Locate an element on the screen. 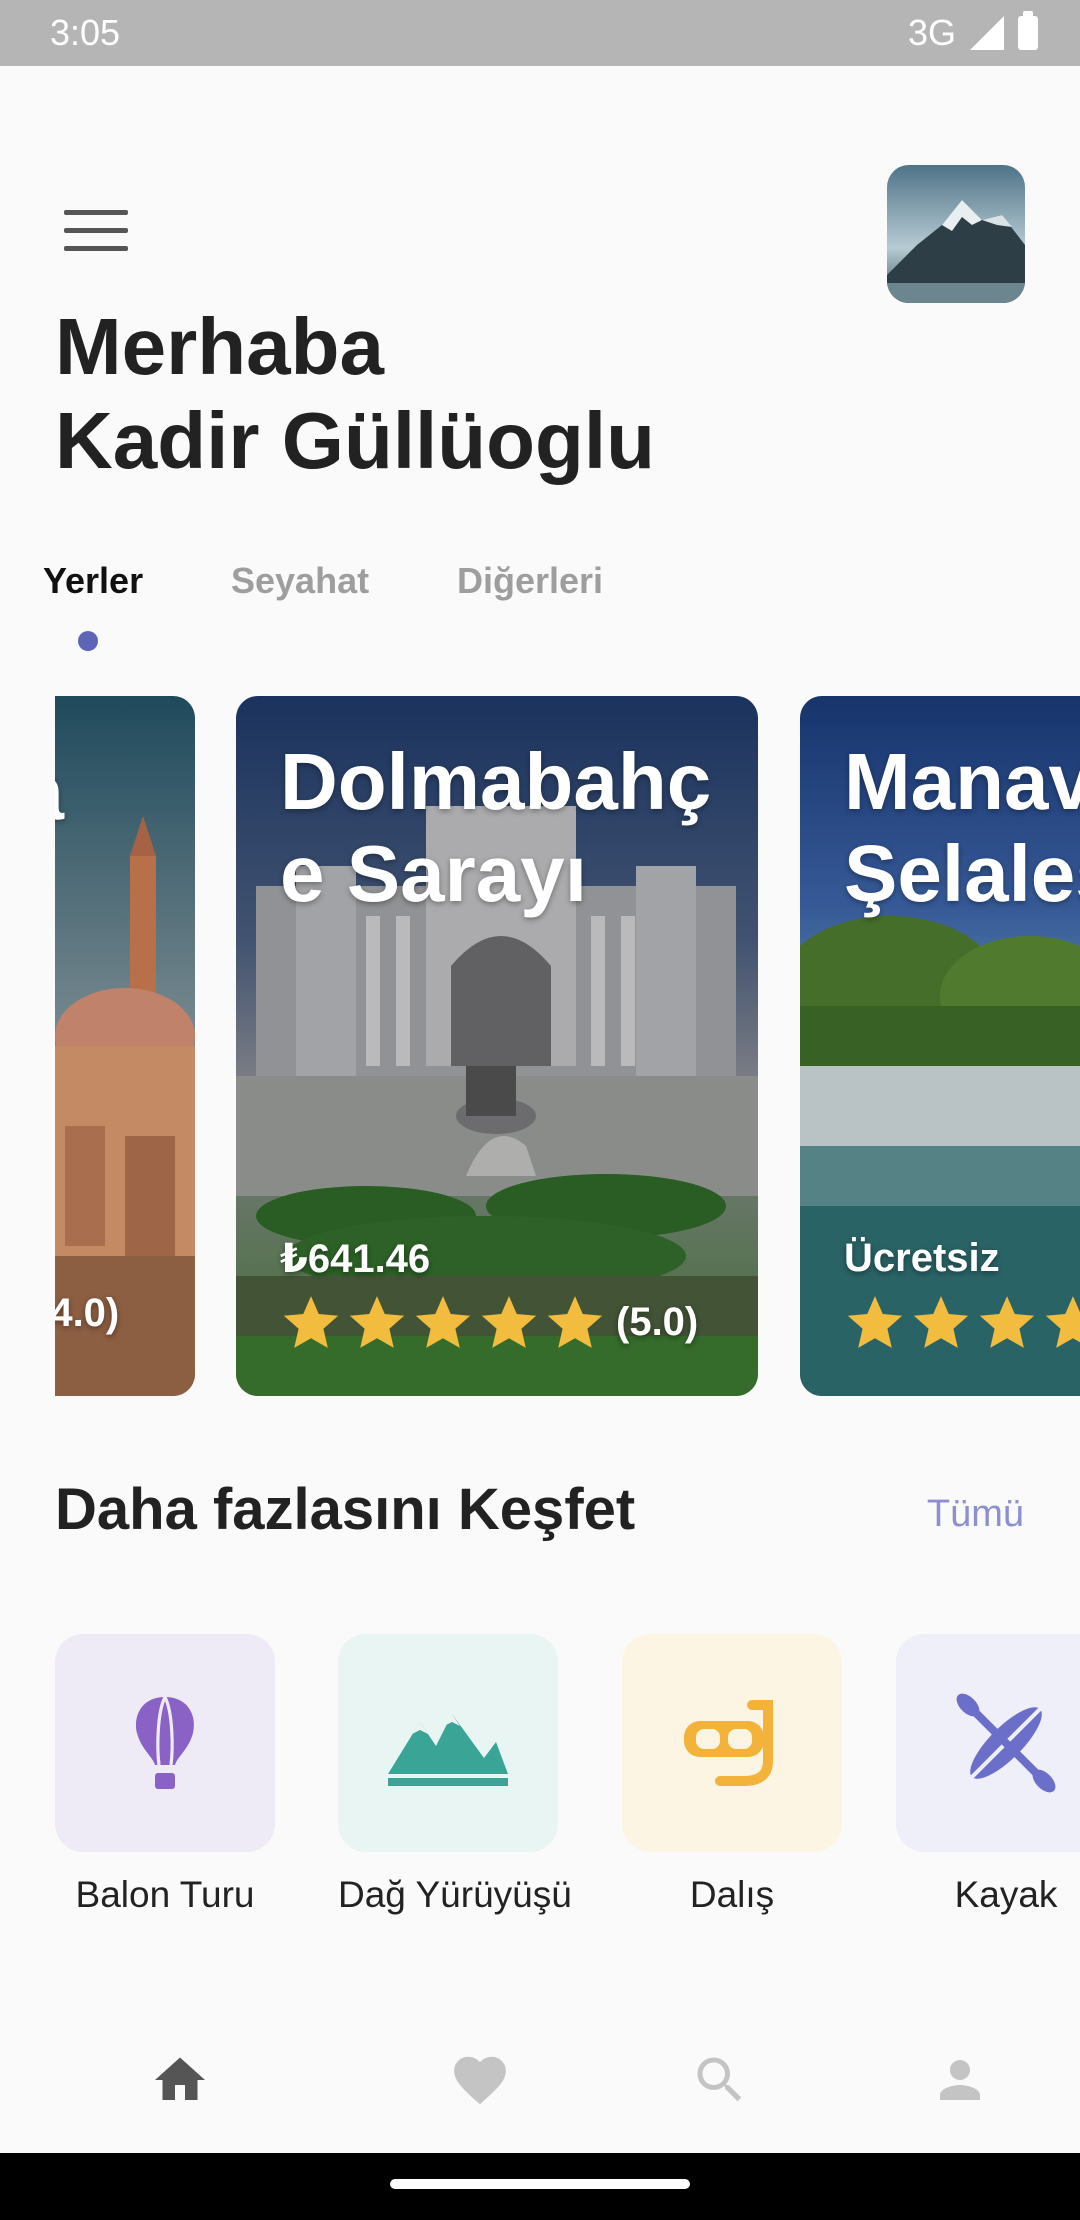 The height and width of the screenshot is (2220, 1080). battery-icon is located at coordinates (1028, 30).